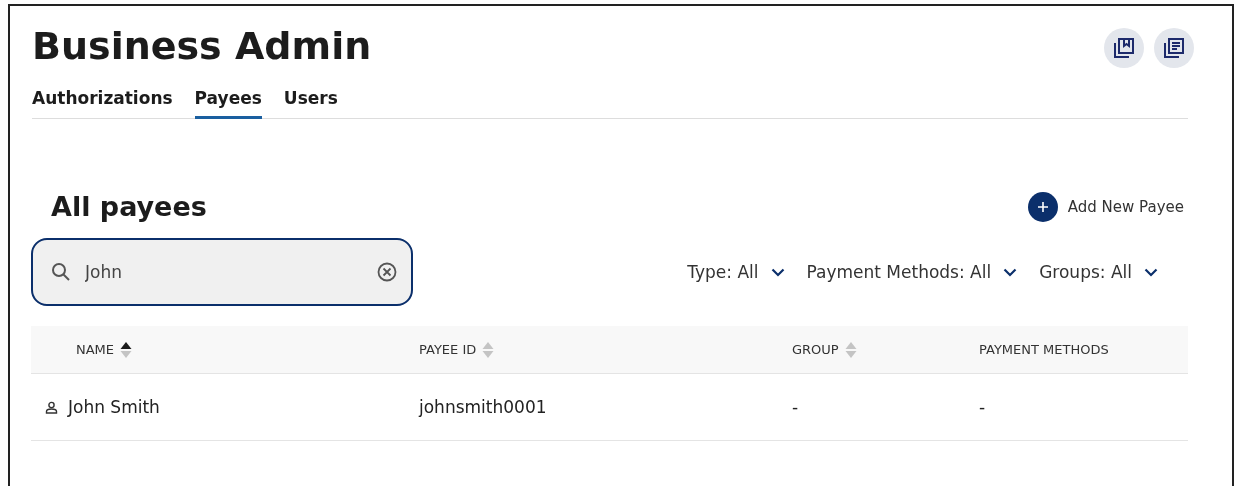 This screenshot has height=486, width=1238. Describe the element at coordinates (1105, 206) in the screenshot. I see `add-payee-button: Add New Payee` at that location.